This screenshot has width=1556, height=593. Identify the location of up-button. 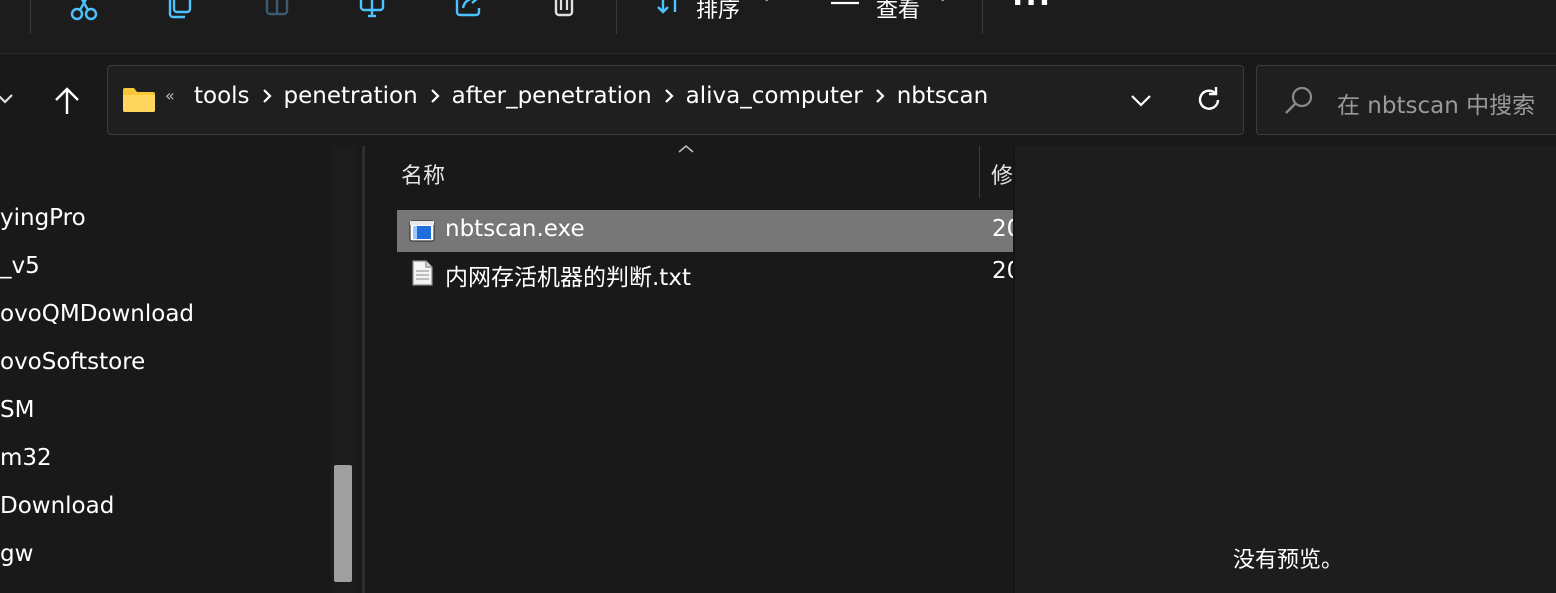
(67, 101).